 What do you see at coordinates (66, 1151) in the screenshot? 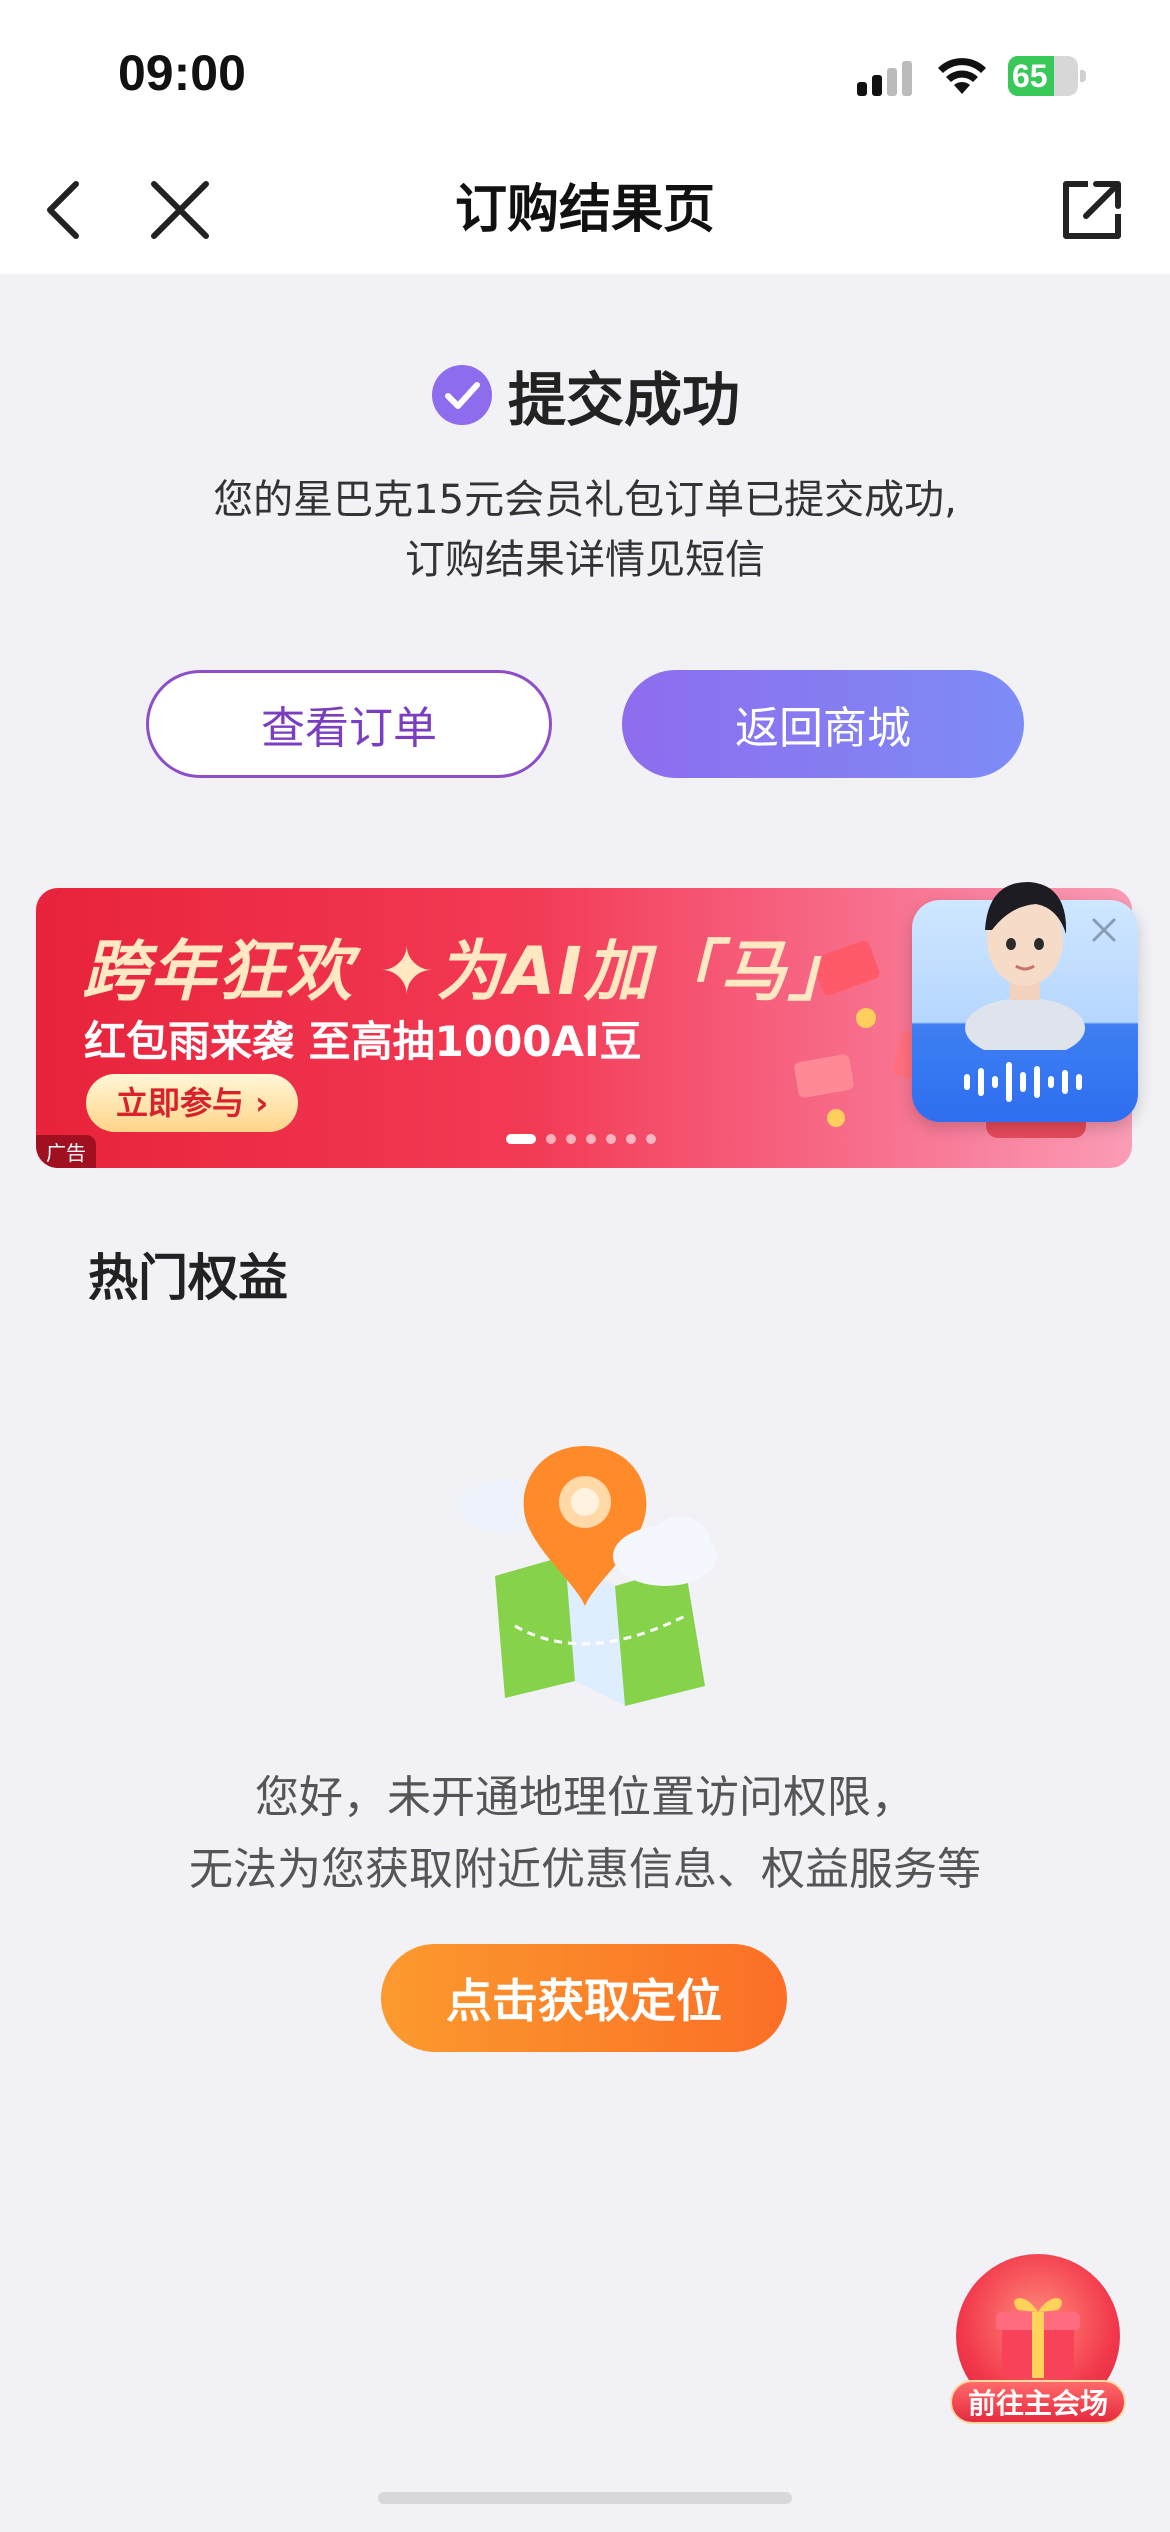
I see `ad-tag: 广告` at bounding box center [66, 1151].